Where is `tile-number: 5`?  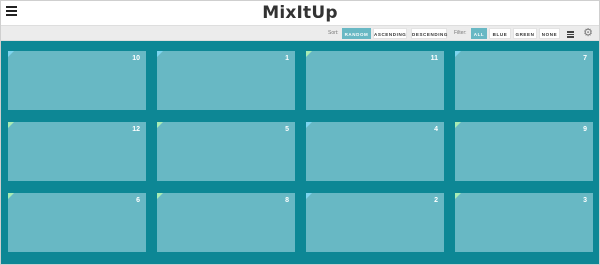
tile-number: 5 is located at coordinates (287, 129).